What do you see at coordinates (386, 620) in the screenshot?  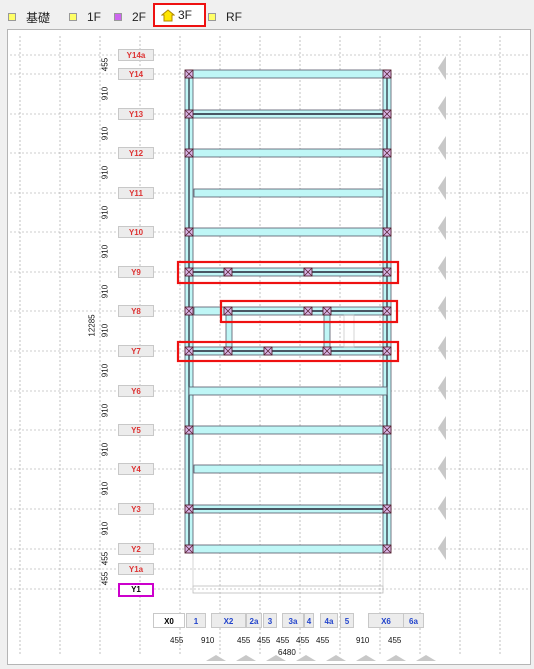 I see `x-axis-label-x6: X6` at bounding box center [386, 620].